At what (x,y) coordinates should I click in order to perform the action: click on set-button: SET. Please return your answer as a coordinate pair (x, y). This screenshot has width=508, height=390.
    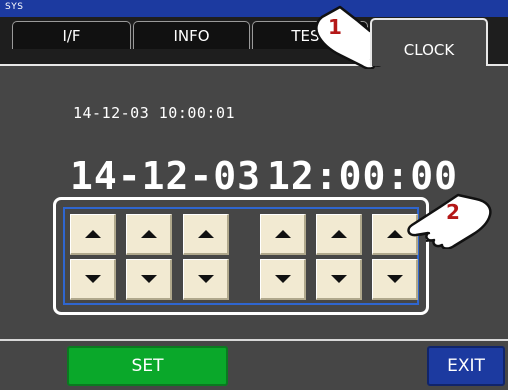
    Looking at the image, I should click on (147, 366).